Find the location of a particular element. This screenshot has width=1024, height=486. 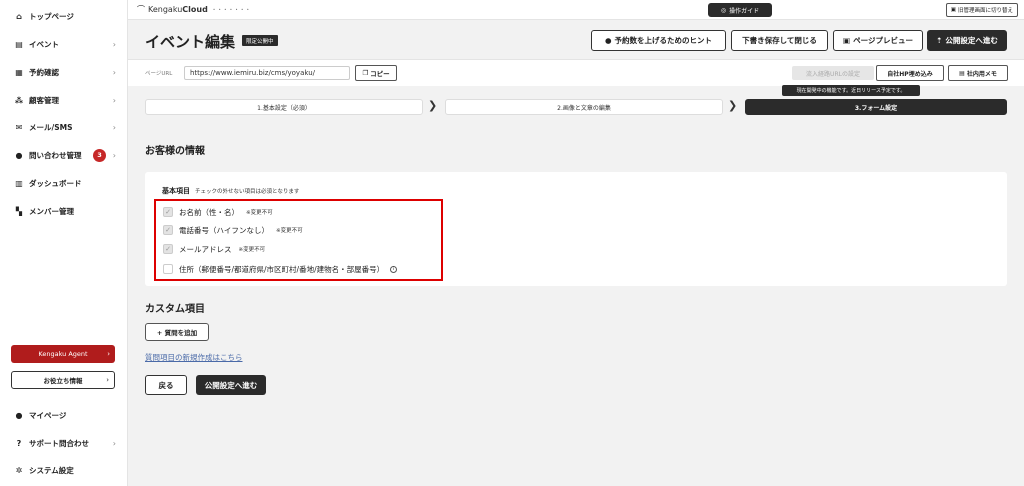

sidebar-item-inquiries: ● 問い合わせ管理 3 › is located at coordinates (64, 155).